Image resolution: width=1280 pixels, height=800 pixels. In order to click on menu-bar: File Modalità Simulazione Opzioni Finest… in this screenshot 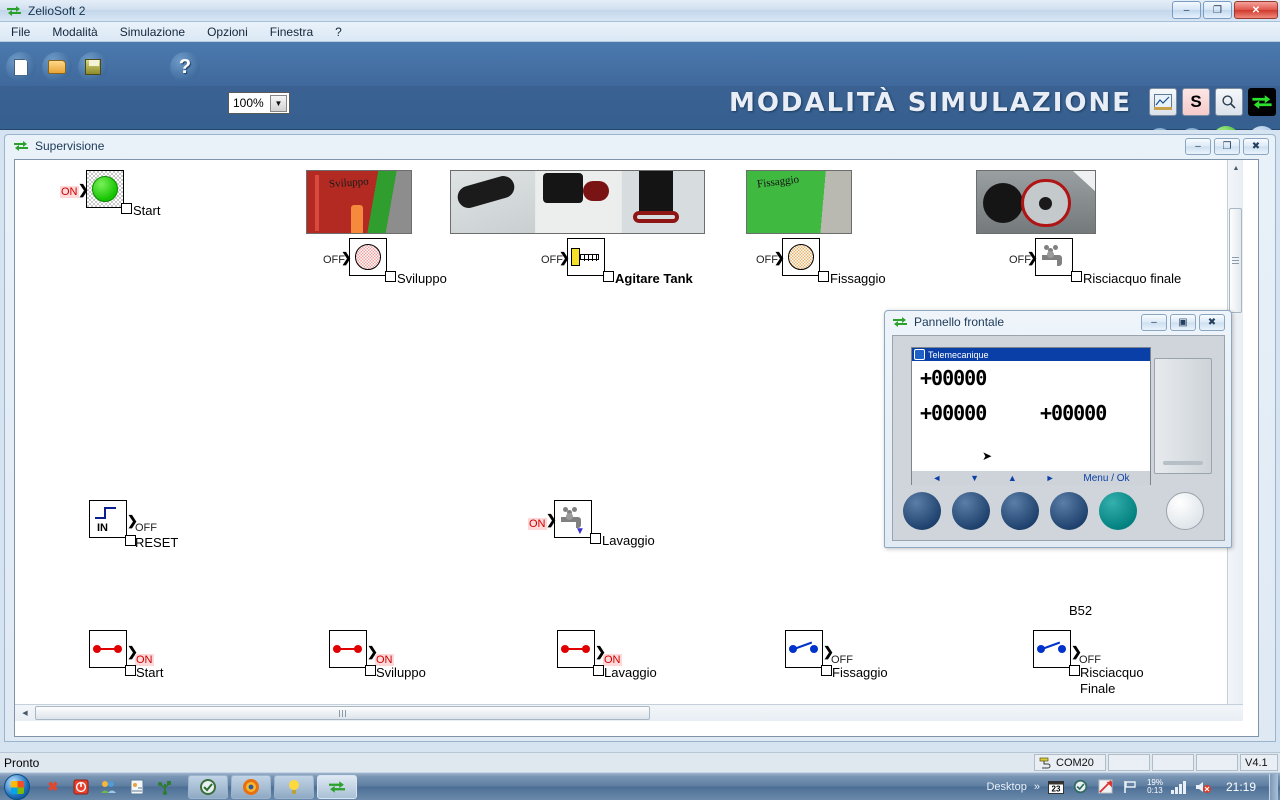, I will do `click(640, 32)`.